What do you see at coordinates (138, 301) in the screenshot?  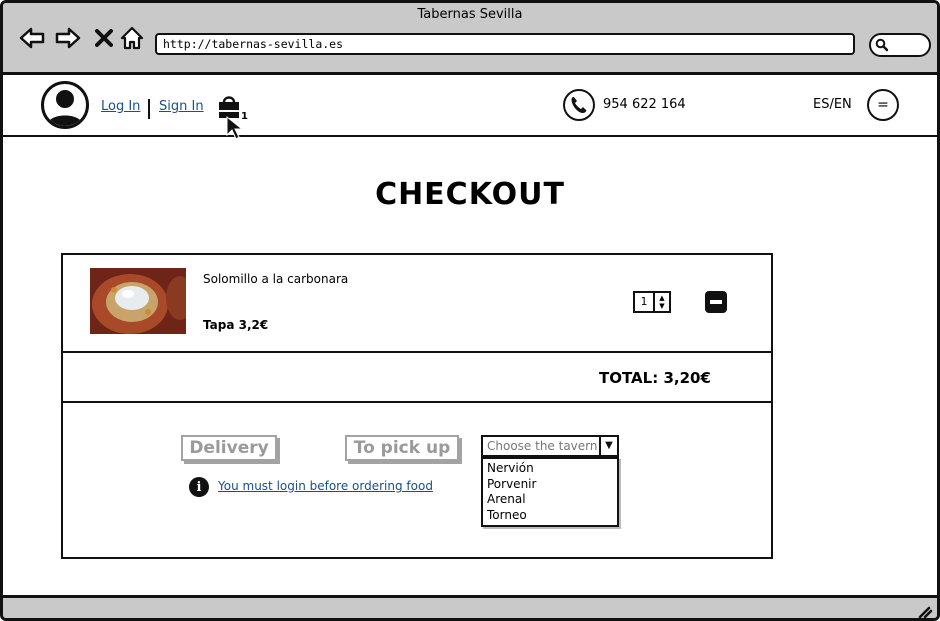 I see `dish-photo` at bounding box center [138, 301].